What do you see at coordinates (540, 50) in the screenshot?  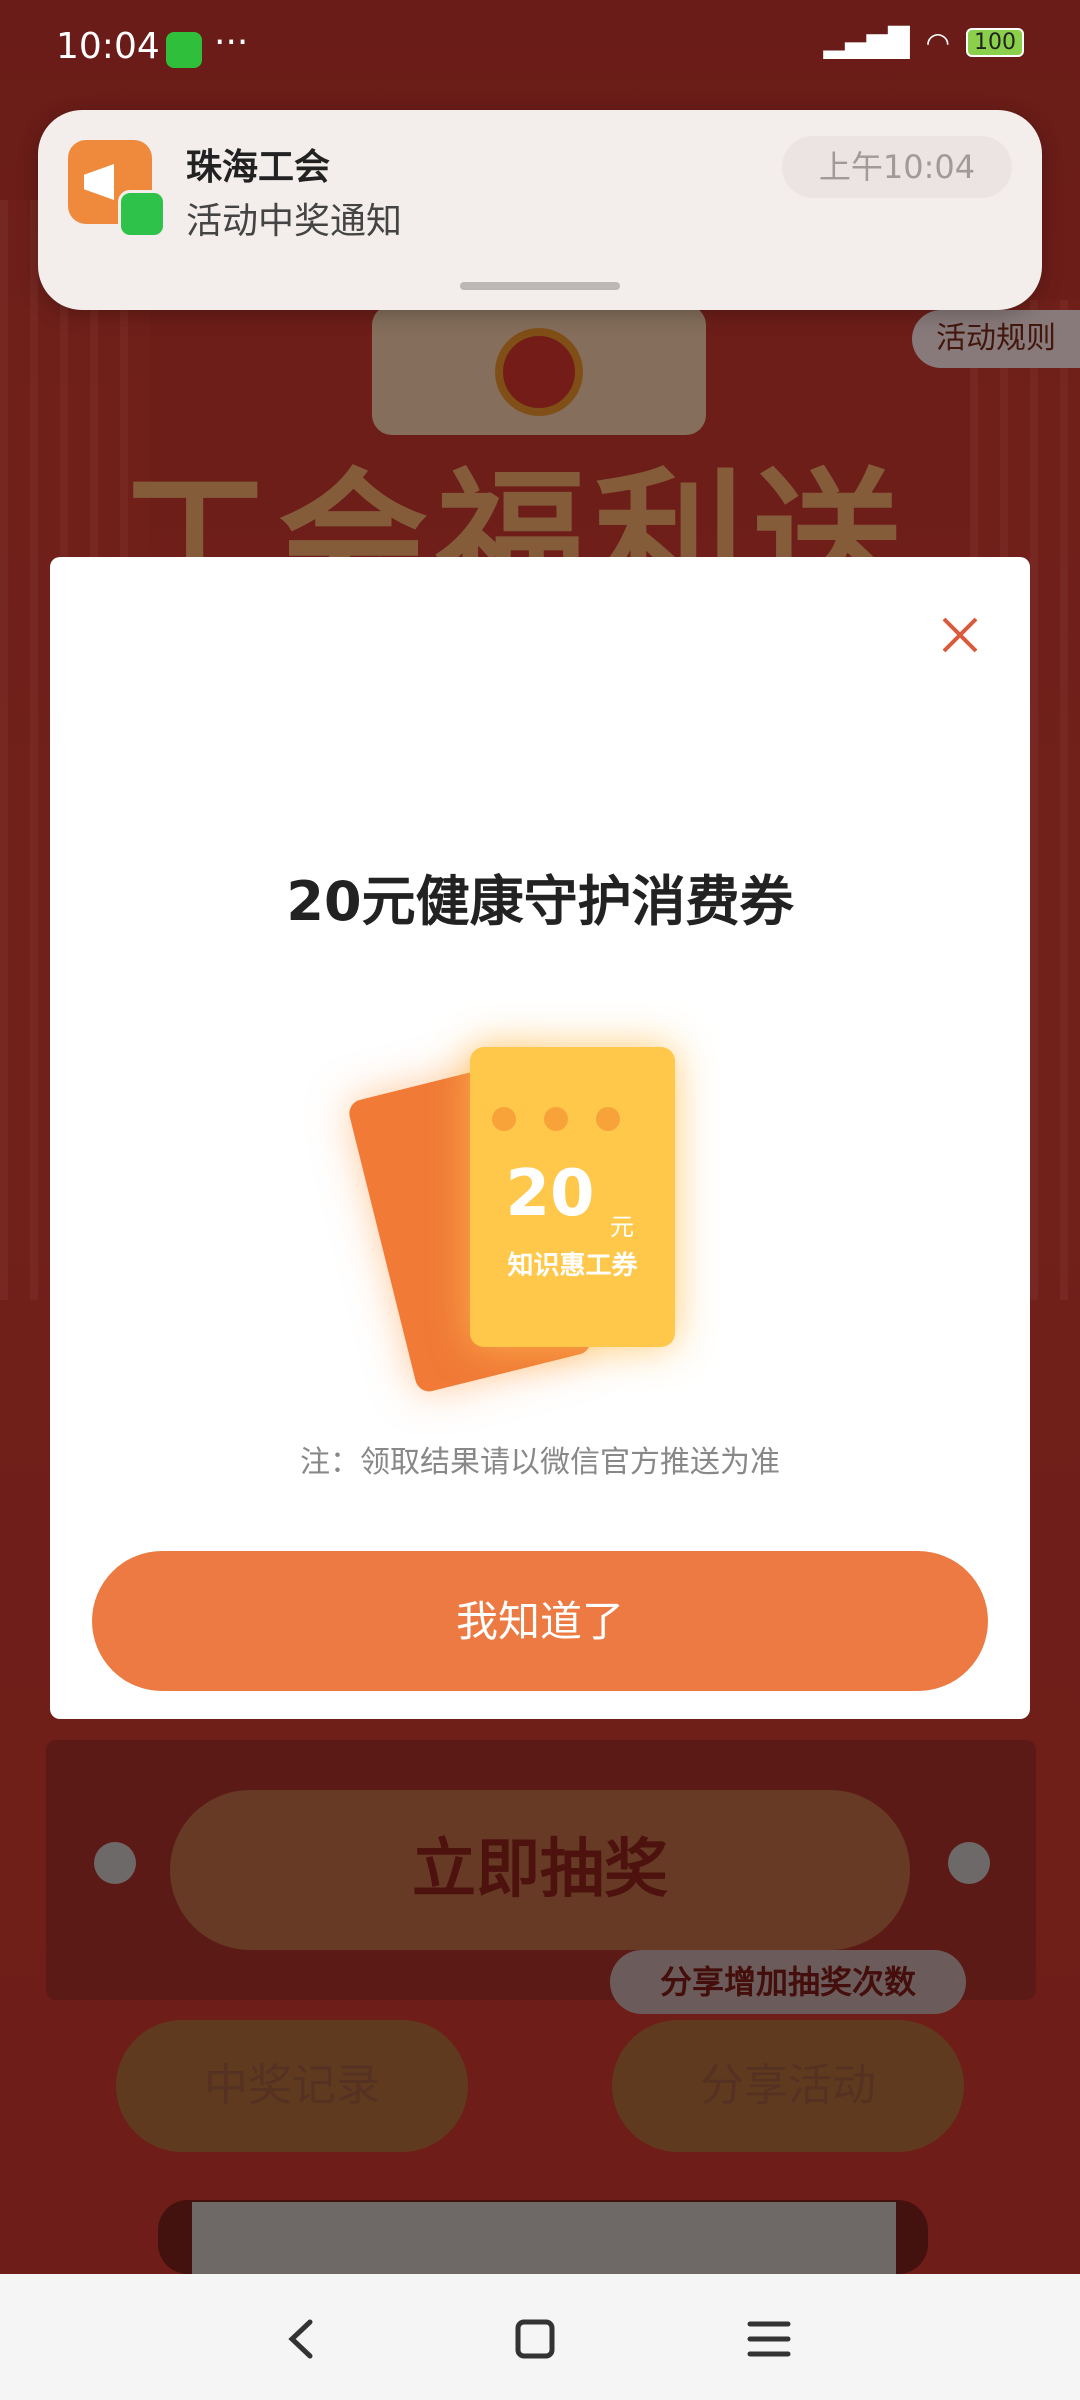 I see `status-bar: 10:04 ··· ▂▄▆█ ◠ 100` at bounding box center [540, 50].